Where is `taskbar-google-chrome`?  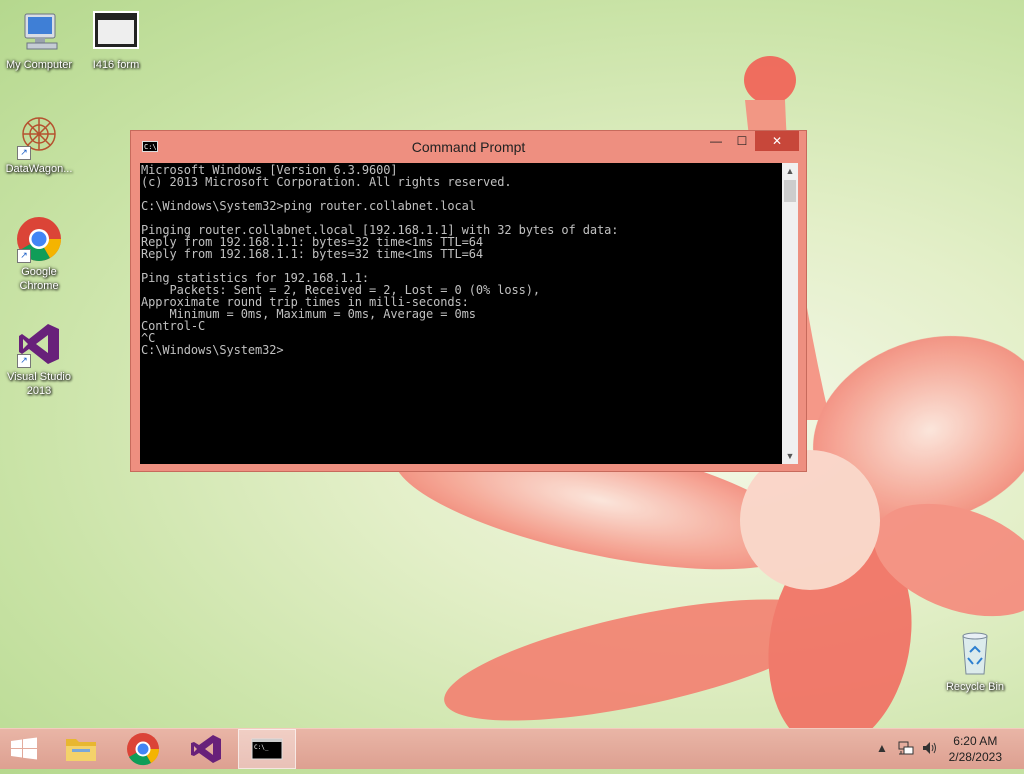
taskbar-google-chrome is located at coordinates (143, 749).